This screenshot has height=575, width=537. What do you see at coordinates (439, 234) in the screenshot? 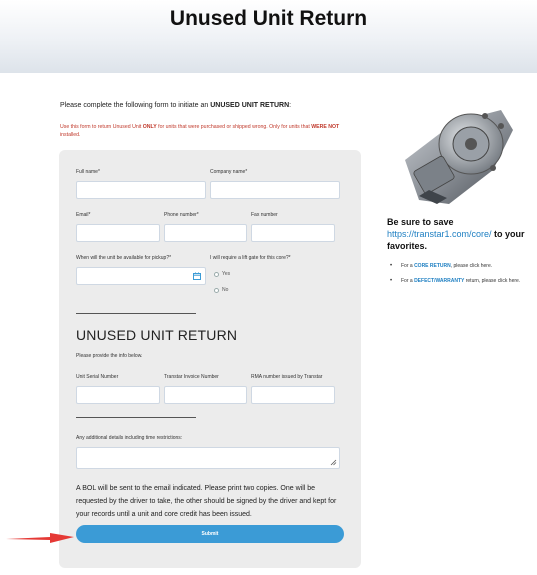
I see `core-url-link: https://transtar1.com/core/` at bounding box center [439, 234].